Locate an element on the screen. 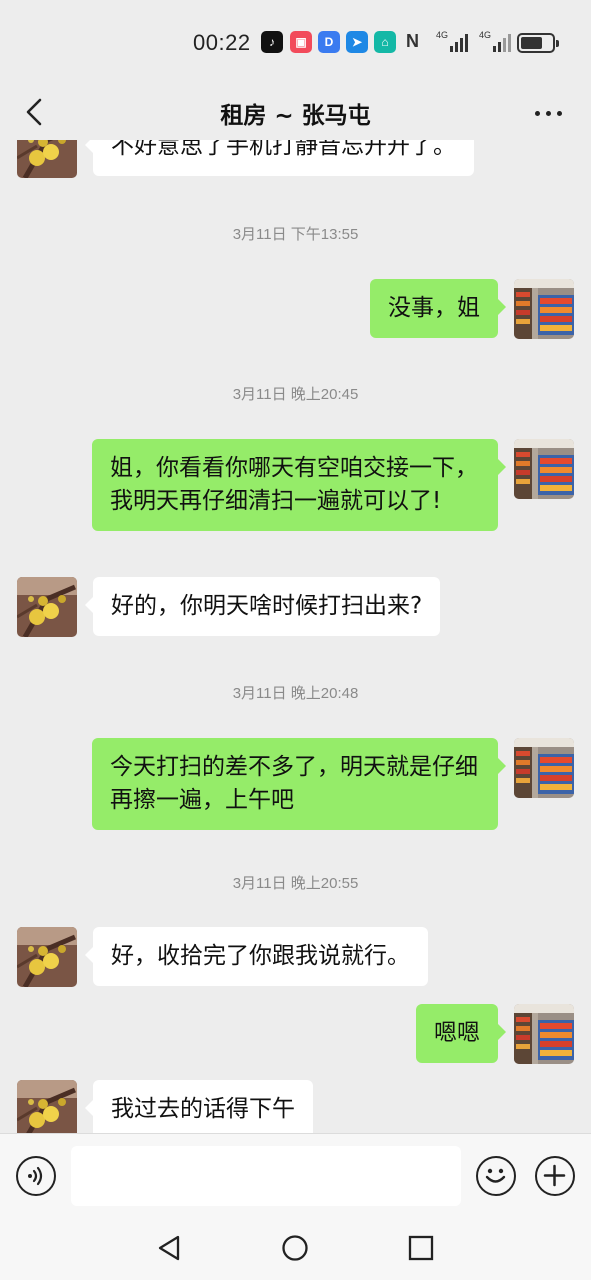 Image resolution: width=591 pixels, height=1280 pixels. outgoing-message: 嗯嗯 is located at coordinates (461, 1033).